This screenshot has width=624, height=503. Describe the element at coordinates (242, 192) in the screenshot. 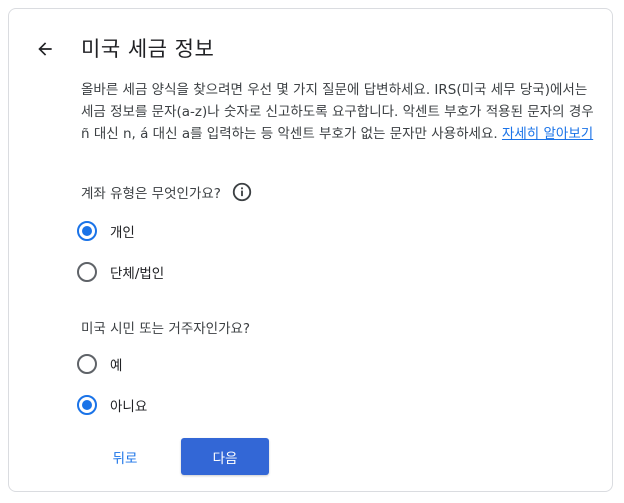

I see `info-icon` at that location.